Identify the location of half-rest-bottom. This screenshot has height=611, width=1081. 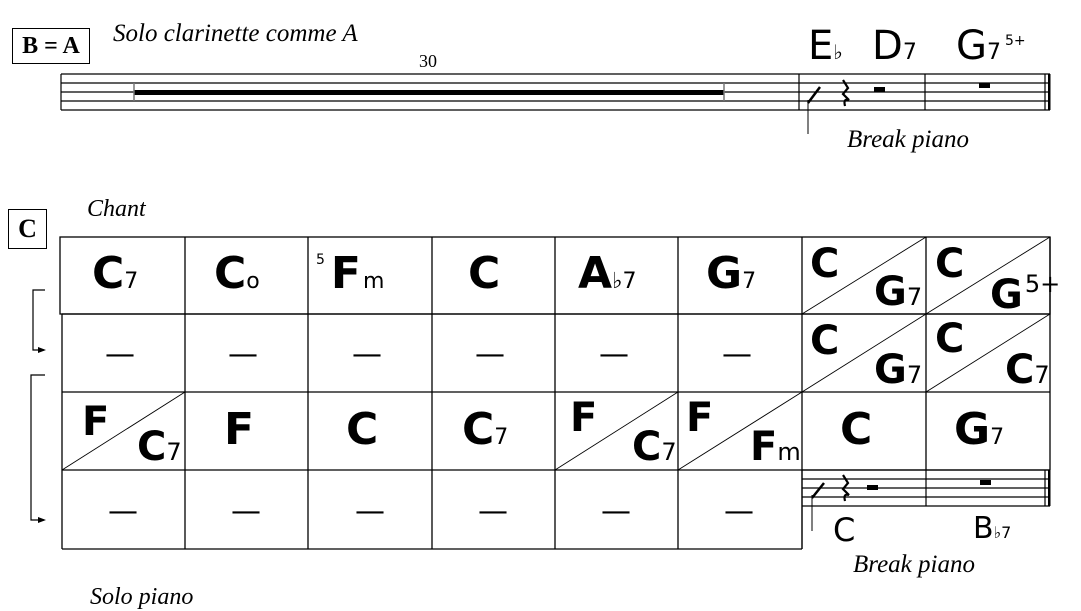
(872, 487).